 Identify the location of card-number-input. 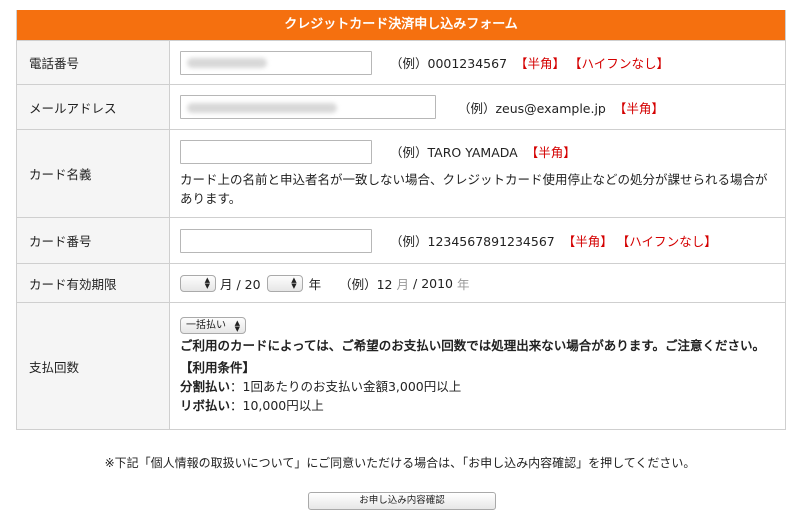
(276, 240).